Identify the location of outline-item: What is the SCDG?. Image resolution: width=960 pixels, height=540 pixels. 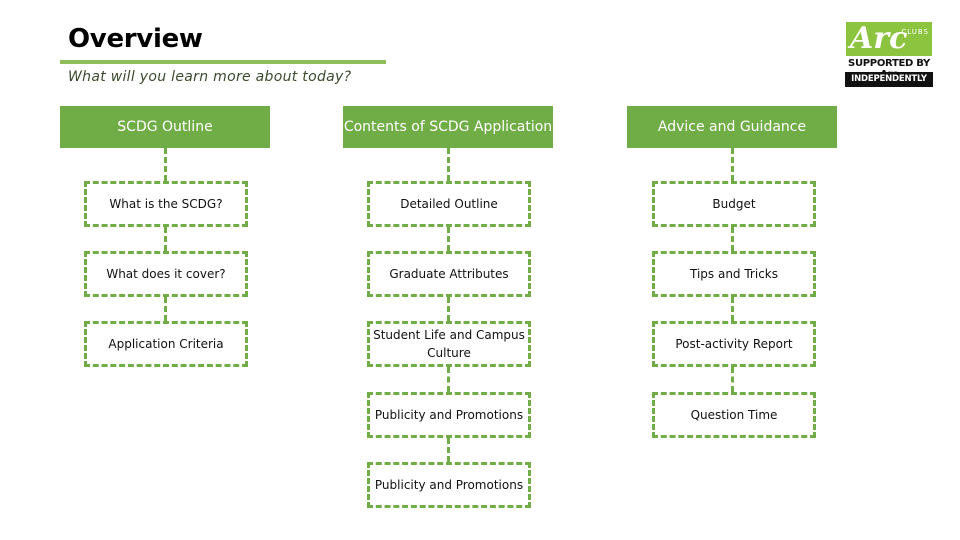
(166, 204).